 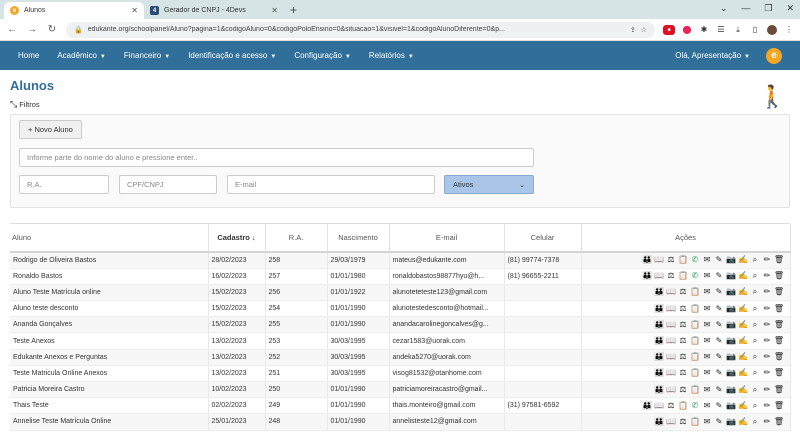 I want to click on nav-home: Home, so click(x=28, y=55).